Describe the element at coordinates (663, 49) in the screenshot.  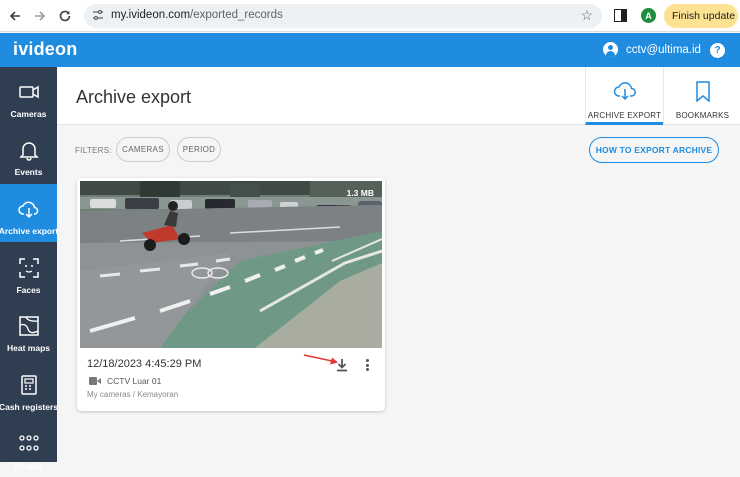
I see `user-email: cctv@ultima.id` at that location.